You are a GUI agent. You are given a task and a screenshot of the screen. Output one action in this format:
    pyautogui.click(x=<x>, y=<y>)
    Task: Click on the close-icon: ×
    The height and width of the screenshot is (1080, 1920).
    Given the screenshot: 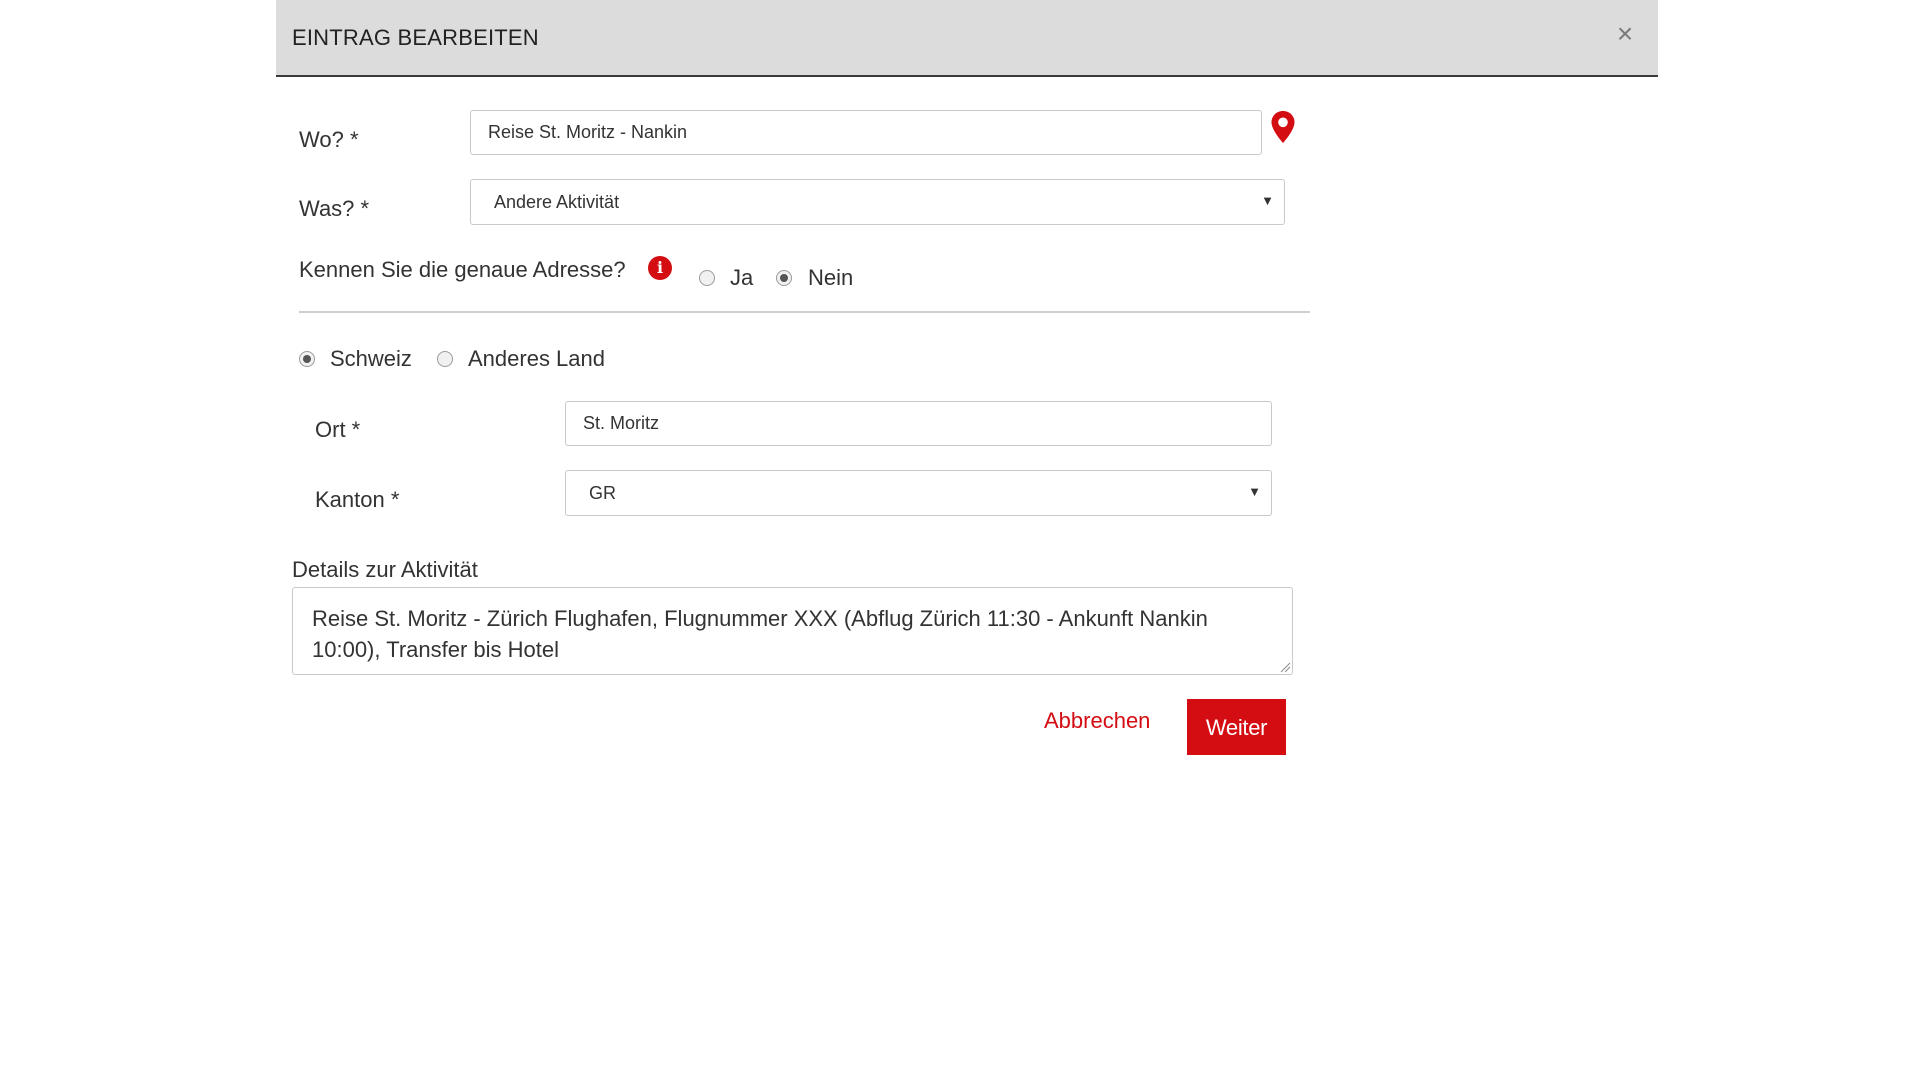 What is the action you would take?
    pyautogui.click(x=1625, y=34)
    